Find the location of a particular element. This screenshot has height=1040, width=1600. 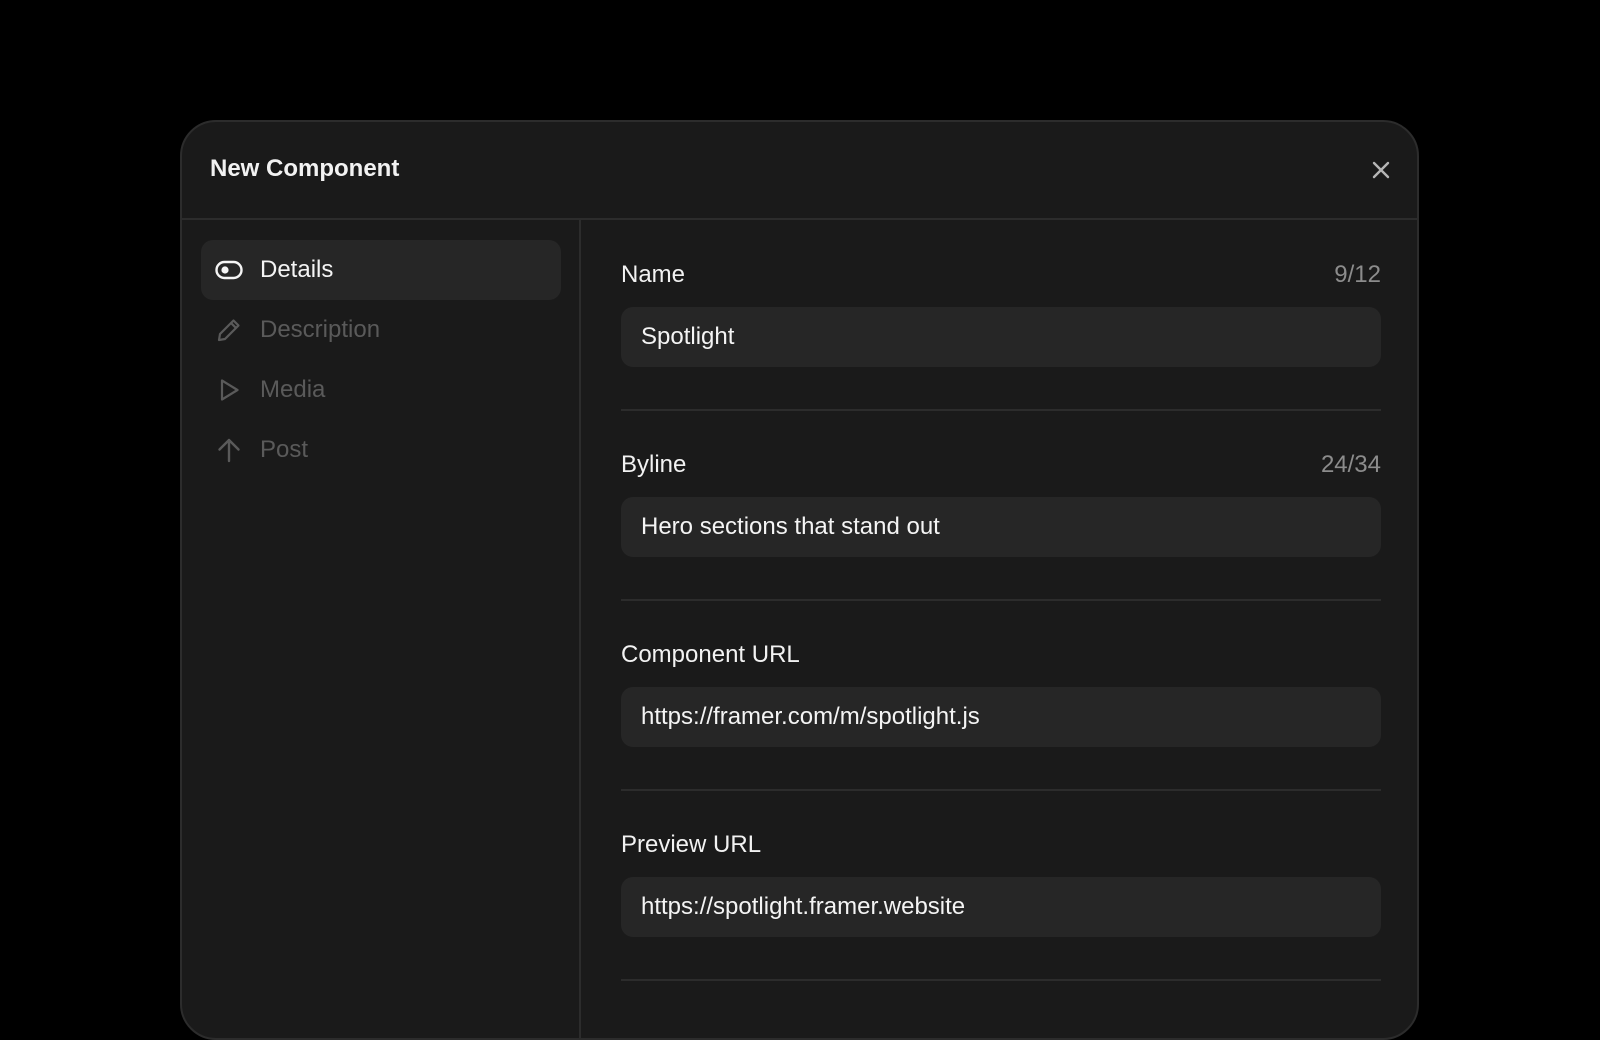

pencil-icon is located at coordinates (229, 330).